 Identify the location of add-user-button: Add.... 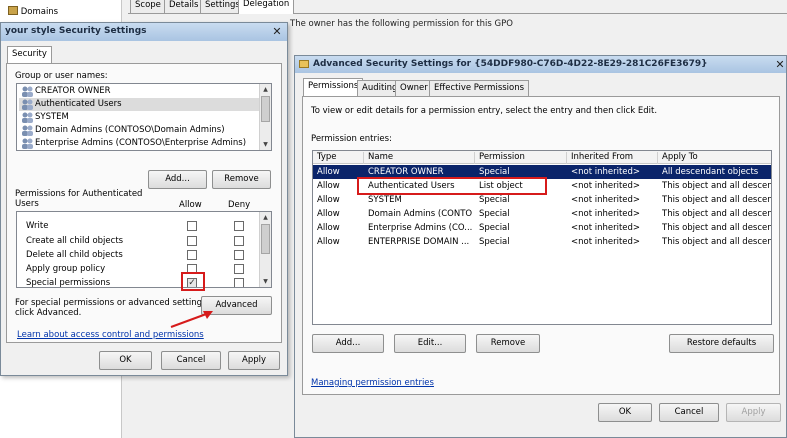
(177, 179).